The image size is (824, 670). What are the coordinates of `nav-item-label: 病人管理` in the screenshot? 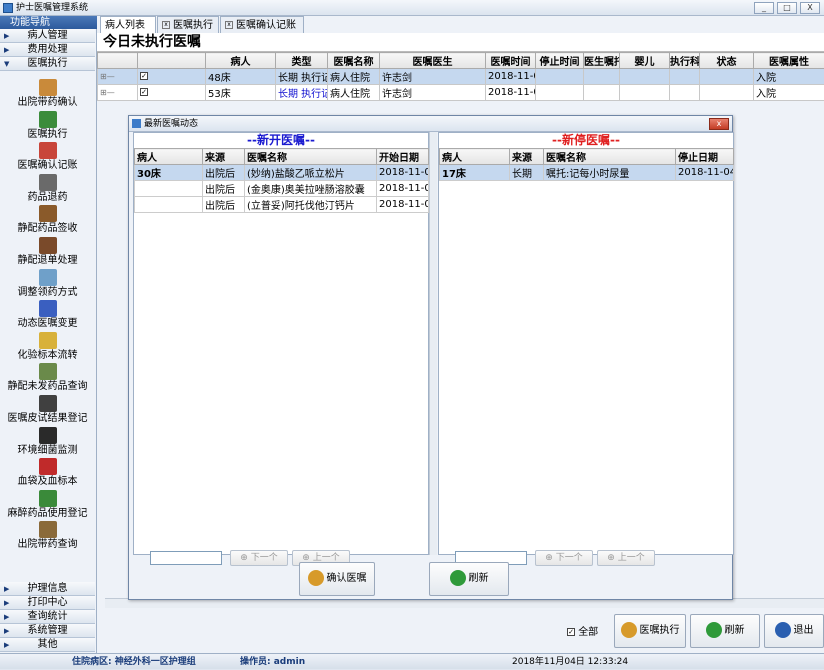 It's located at (48, 35).